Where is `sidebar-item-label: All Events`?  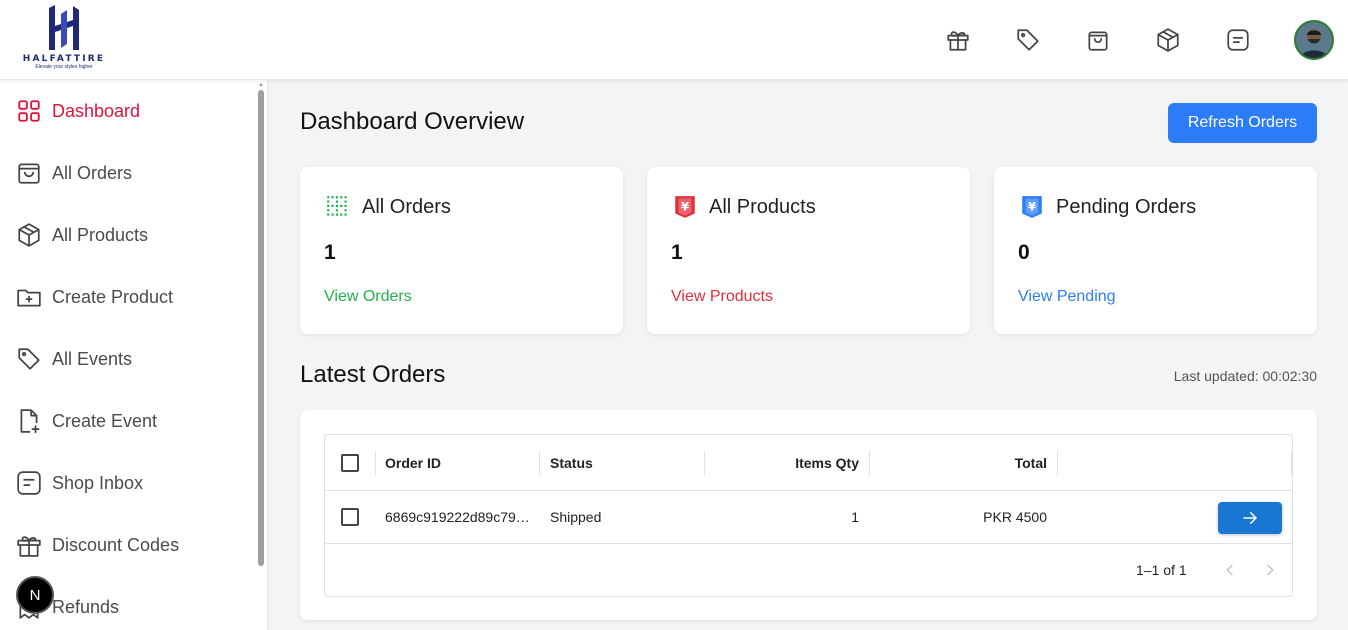 sidebar-item-label: All Events is located at coordinates (92, 358).